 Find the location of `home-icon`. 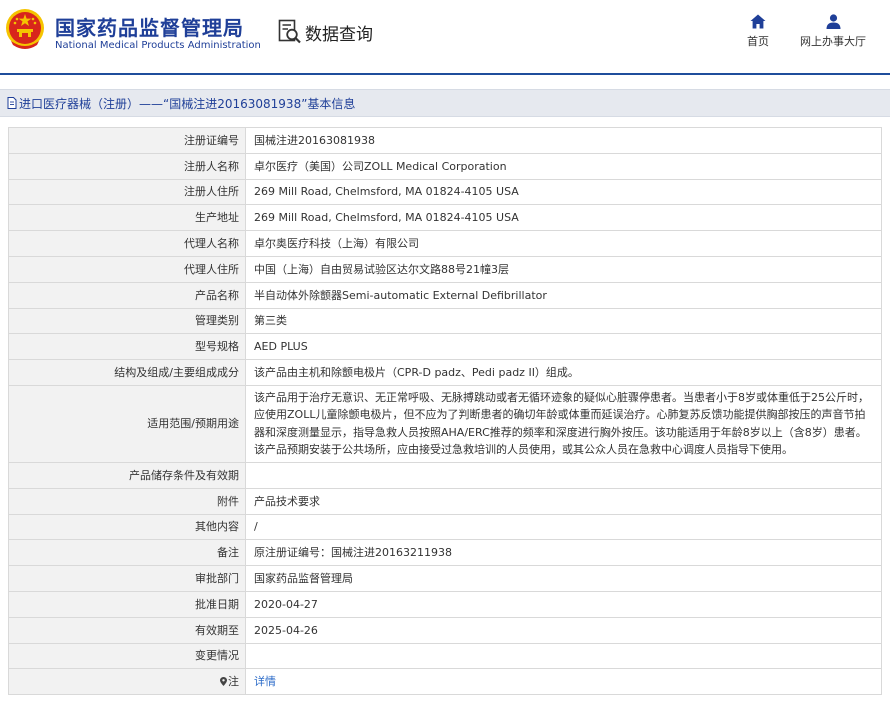

home-icon is located at coordinates (758, 21).